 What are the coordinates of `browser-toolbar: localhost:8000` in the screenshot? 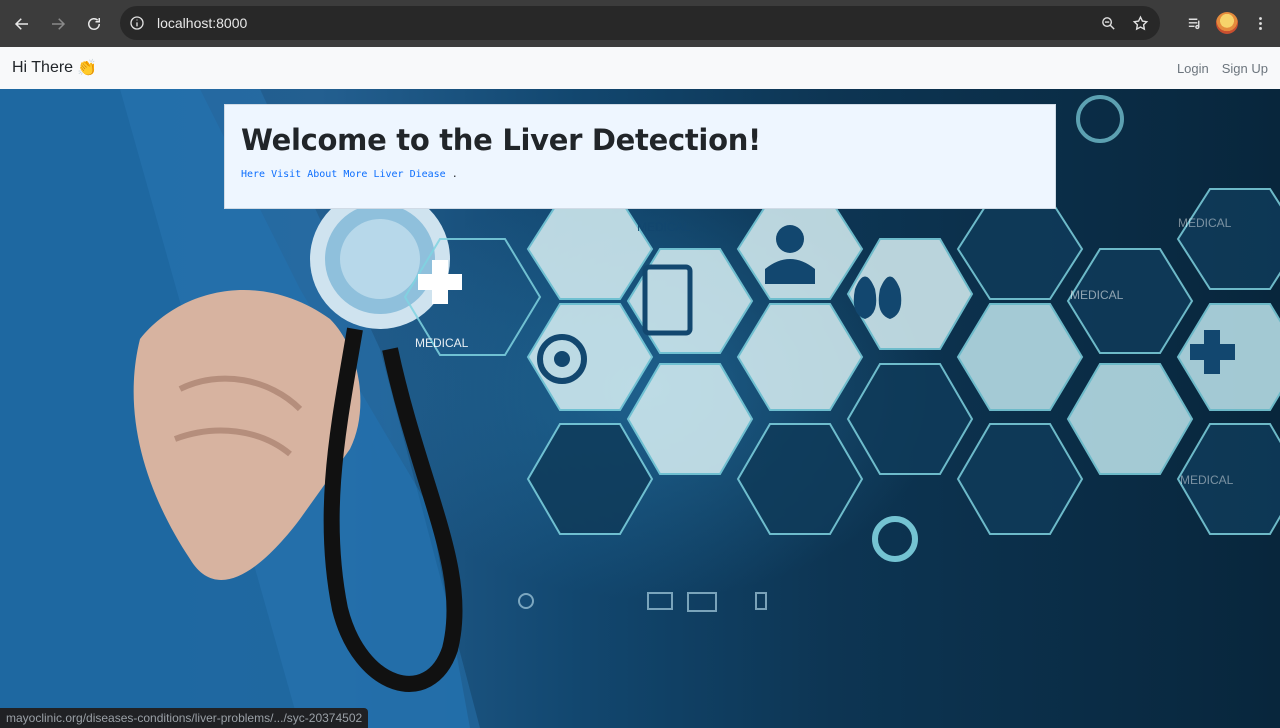 It's located at (640, 23).